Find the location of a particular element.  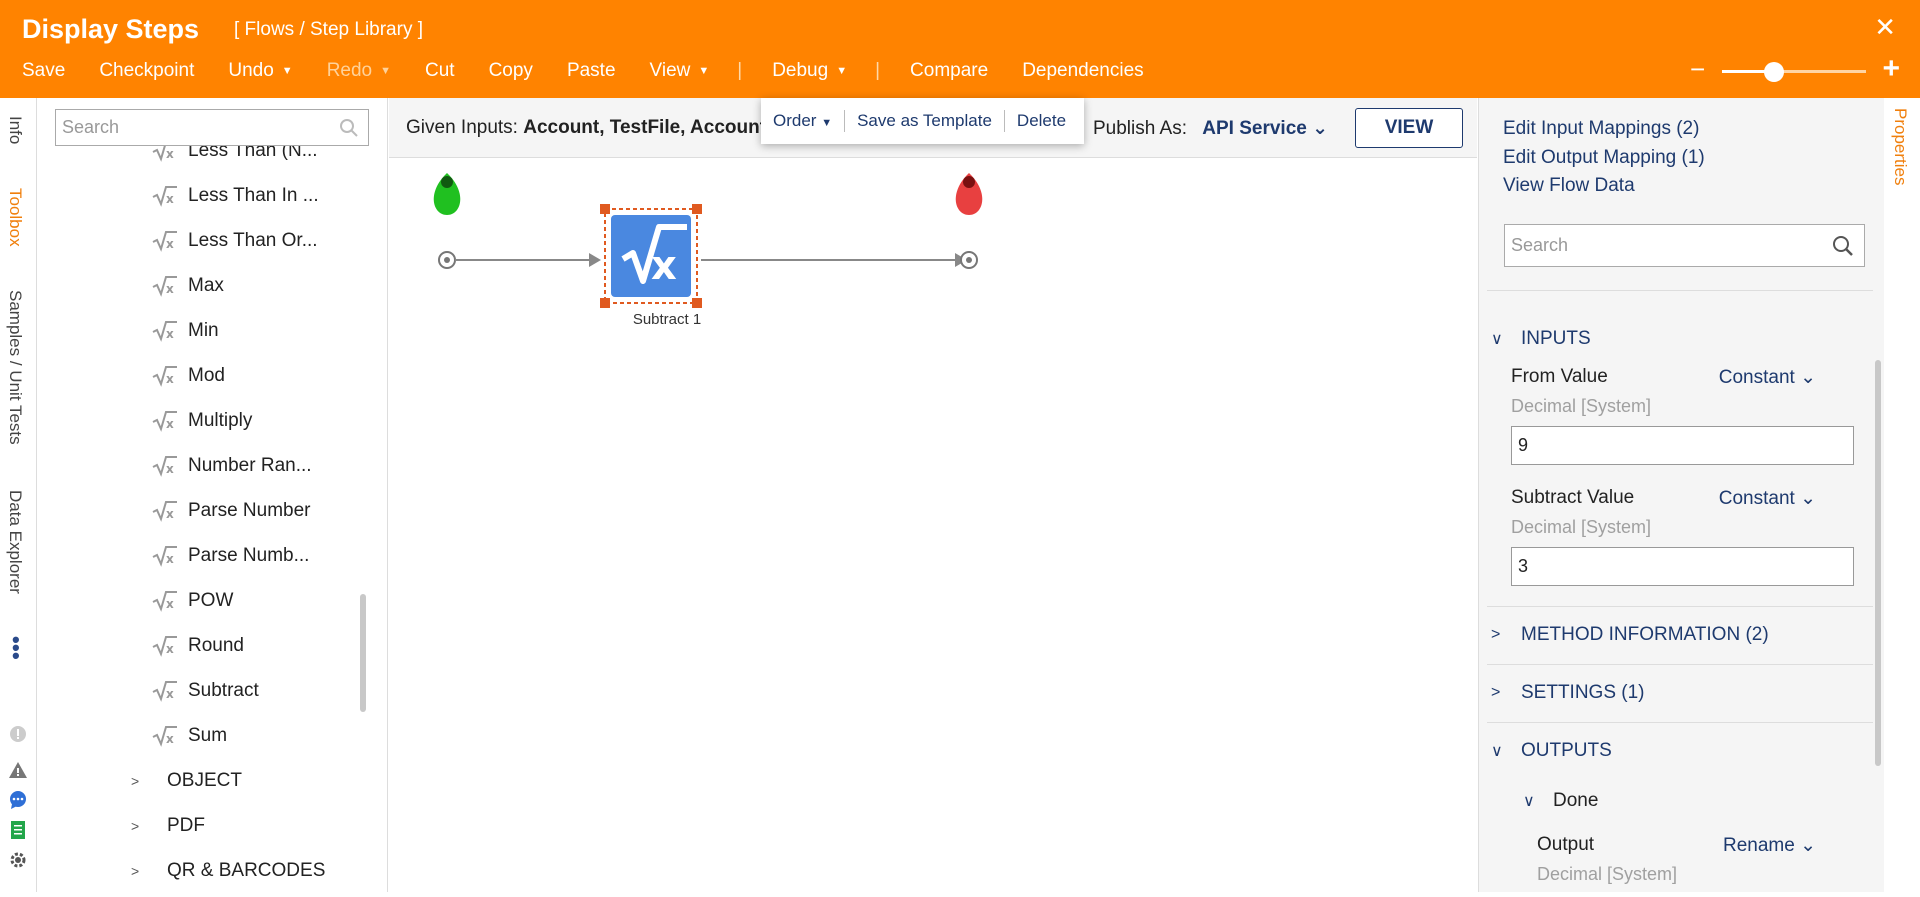

list-item: x Sum is located at coordinates (189, 736).